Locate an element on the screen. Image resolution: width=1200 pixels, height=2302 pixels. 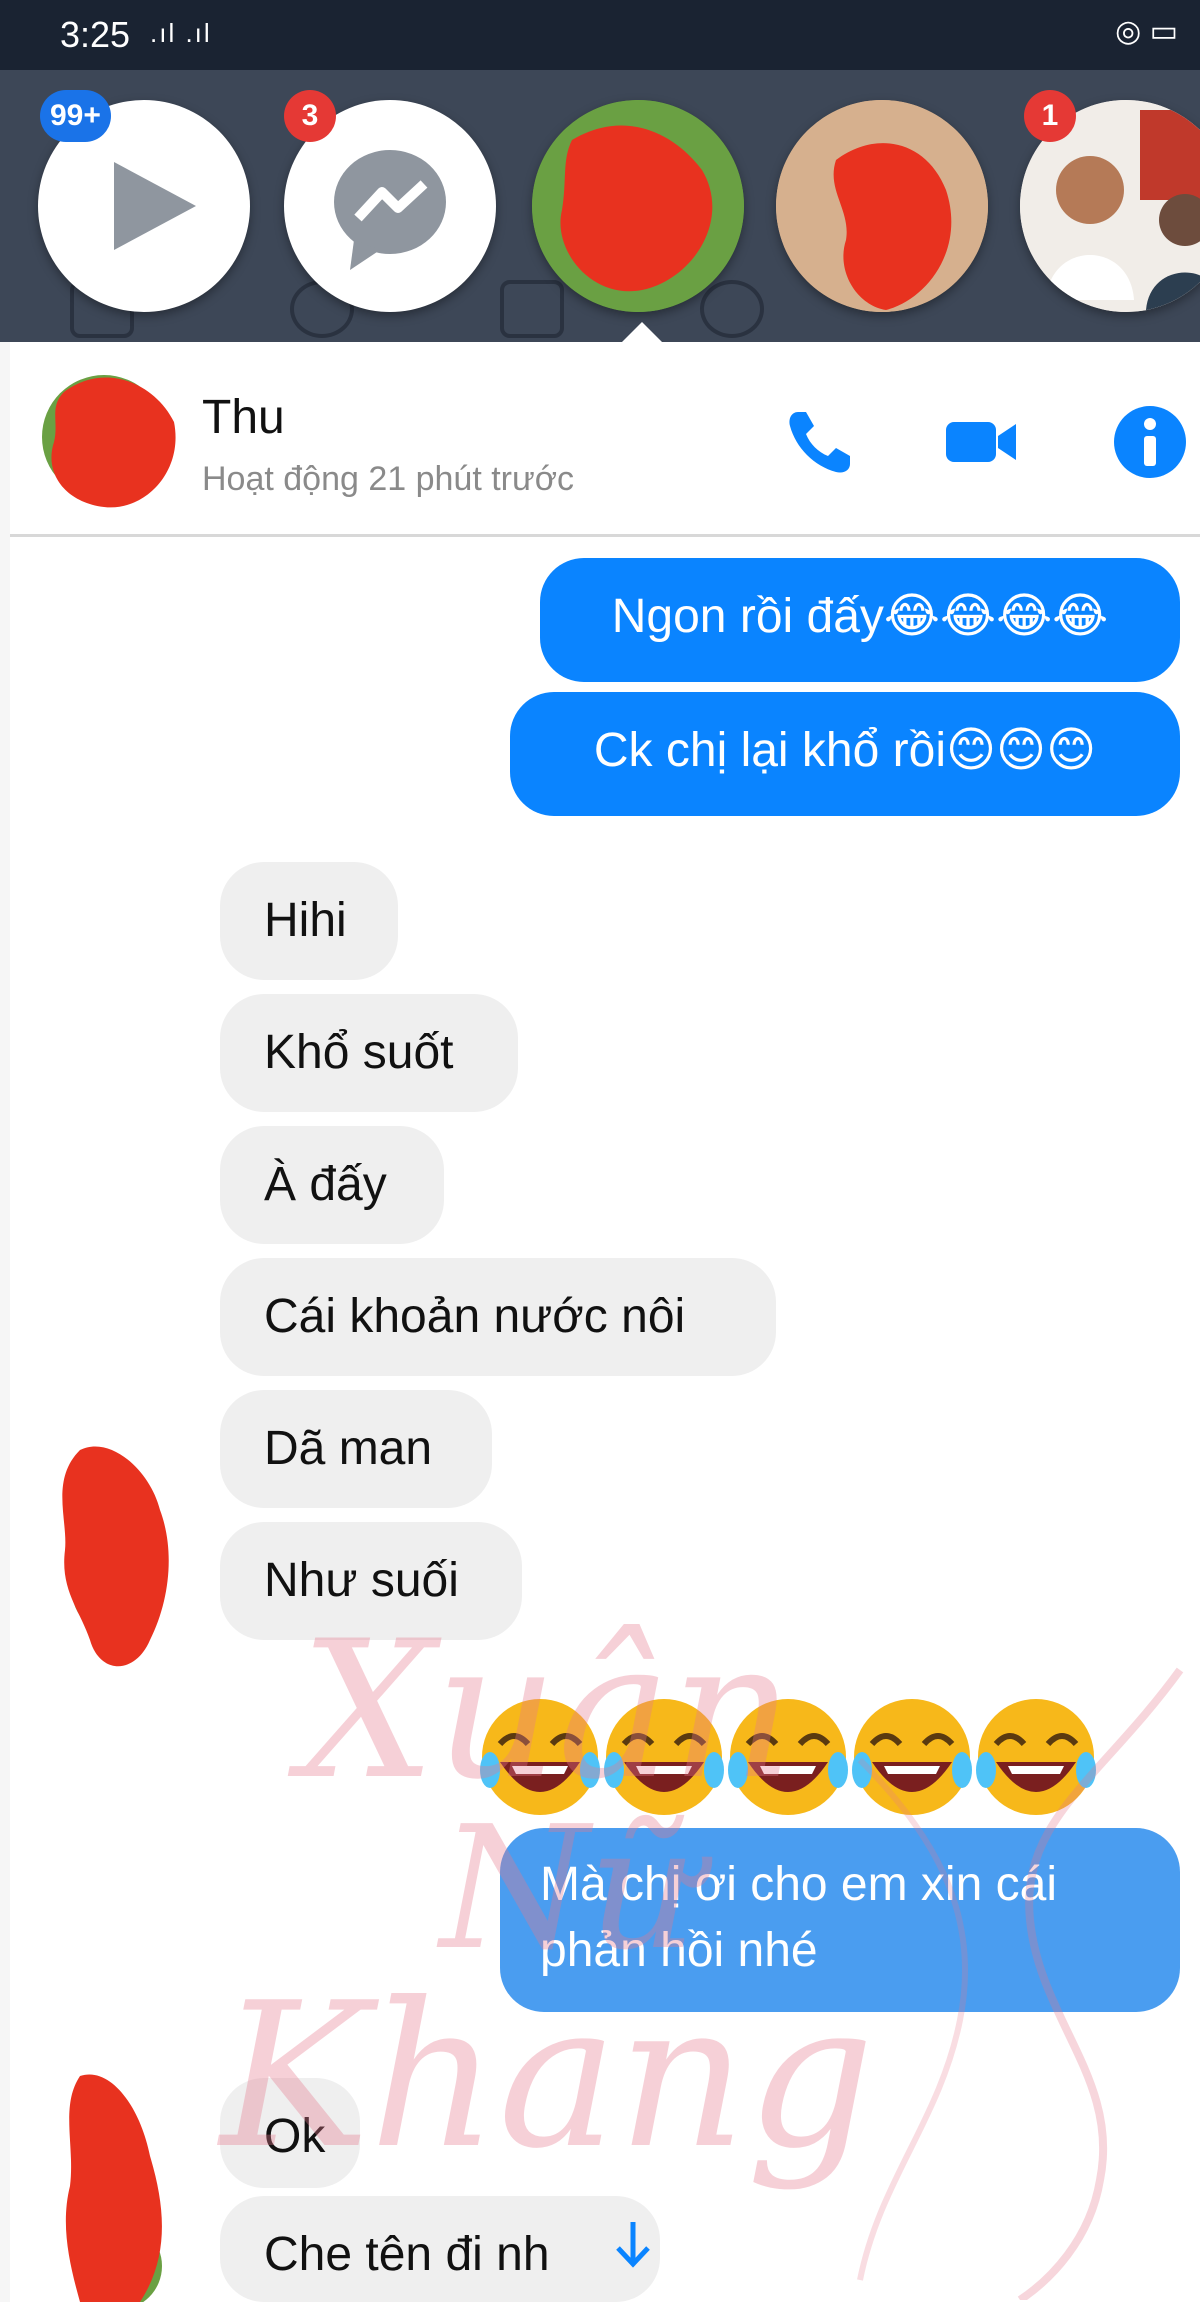
message-incoming: Cái khoản nước nôi is located at coordinates (498, 1317).